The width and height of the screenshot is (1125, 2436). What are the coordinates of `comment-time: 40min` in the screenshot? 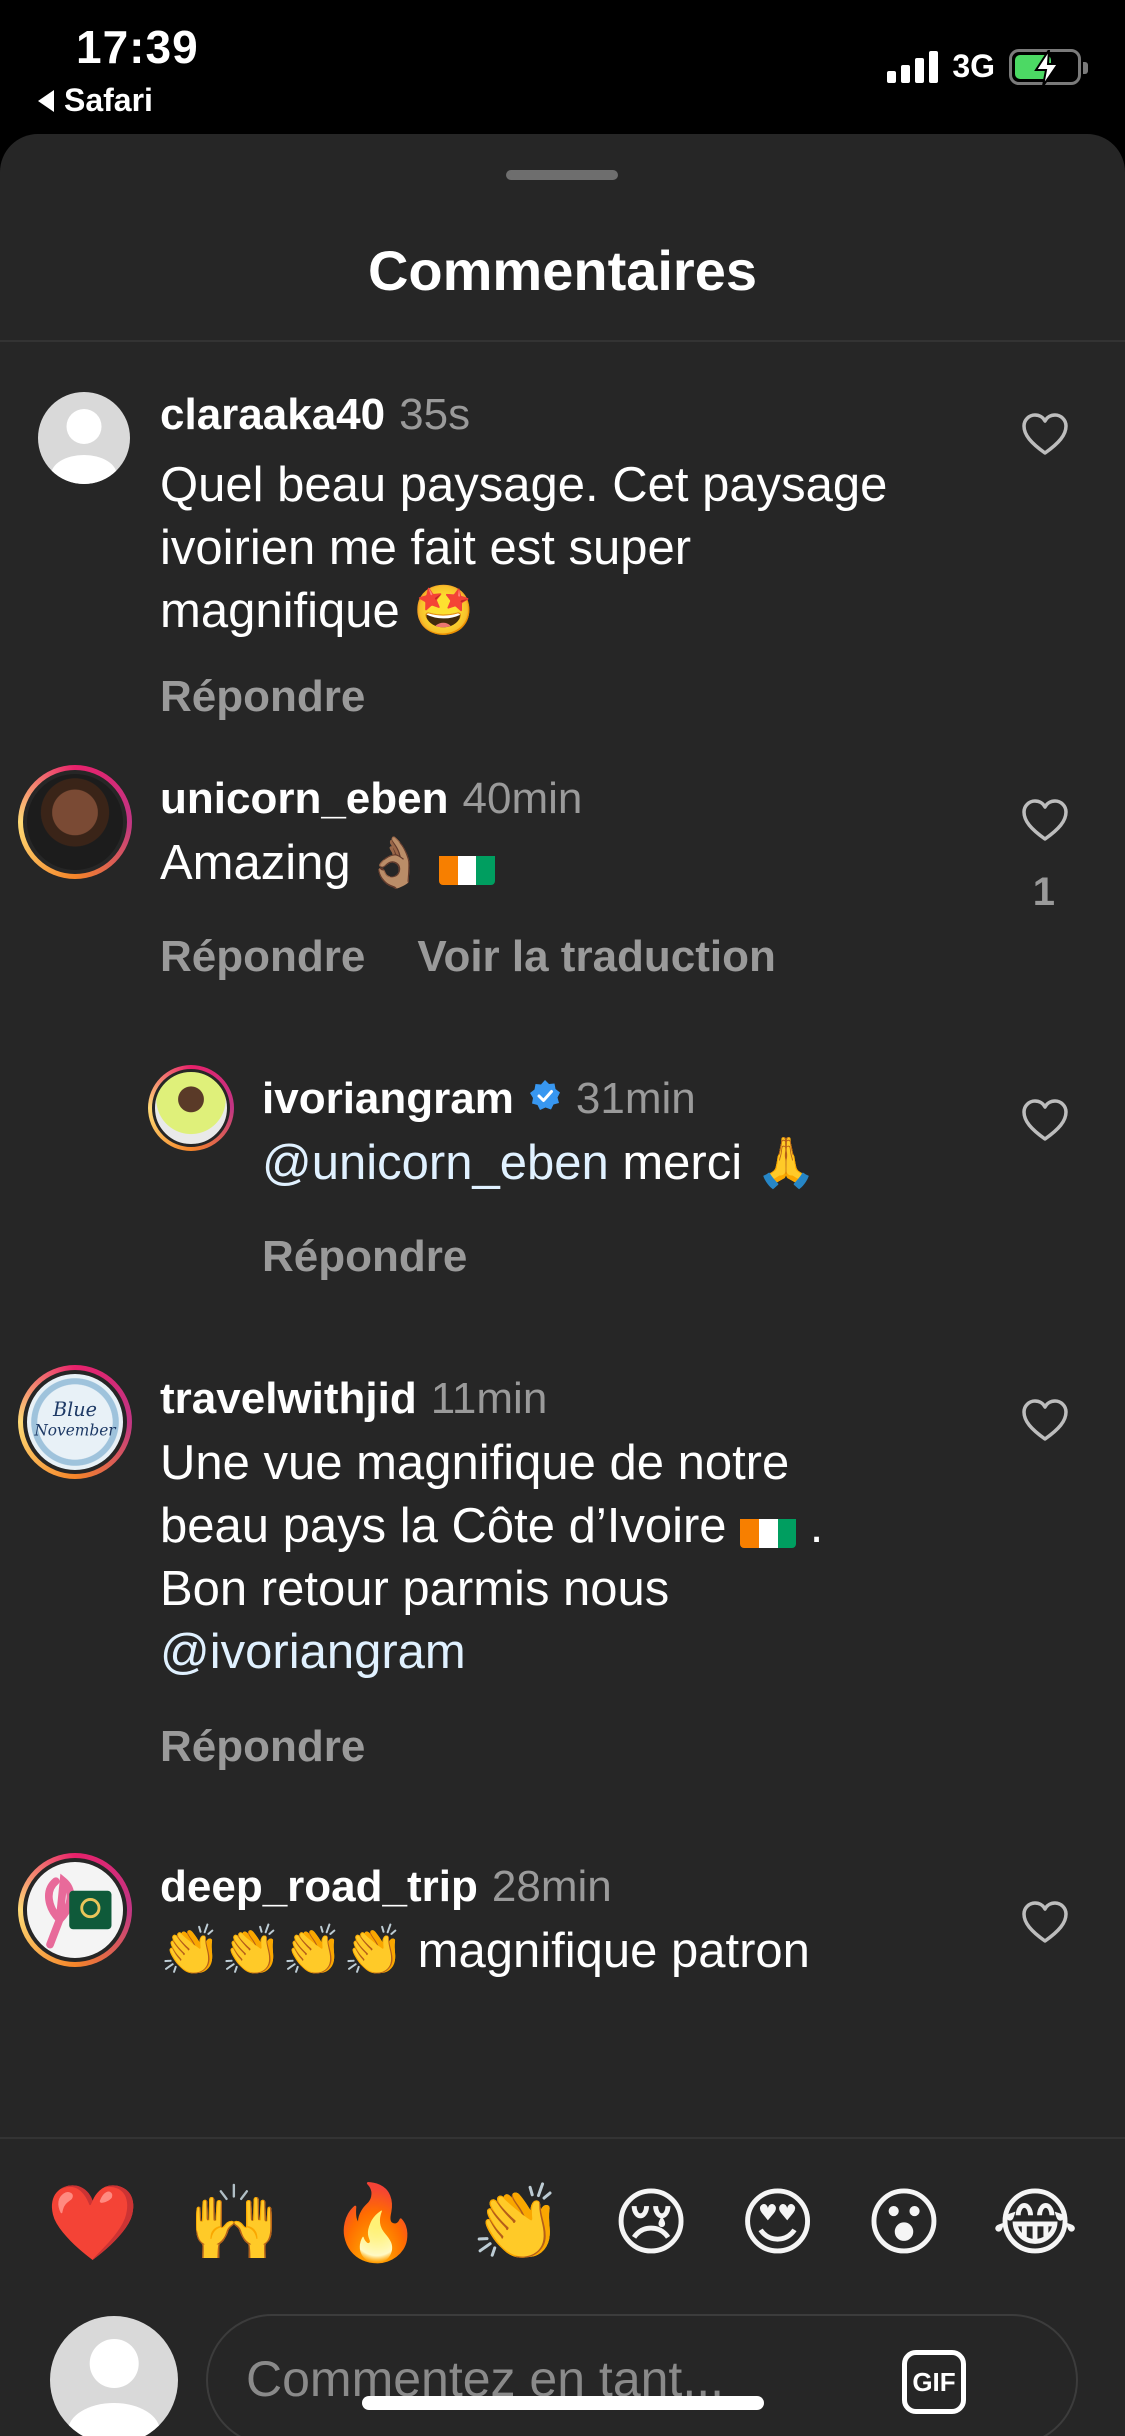 It's located at (522, 798).